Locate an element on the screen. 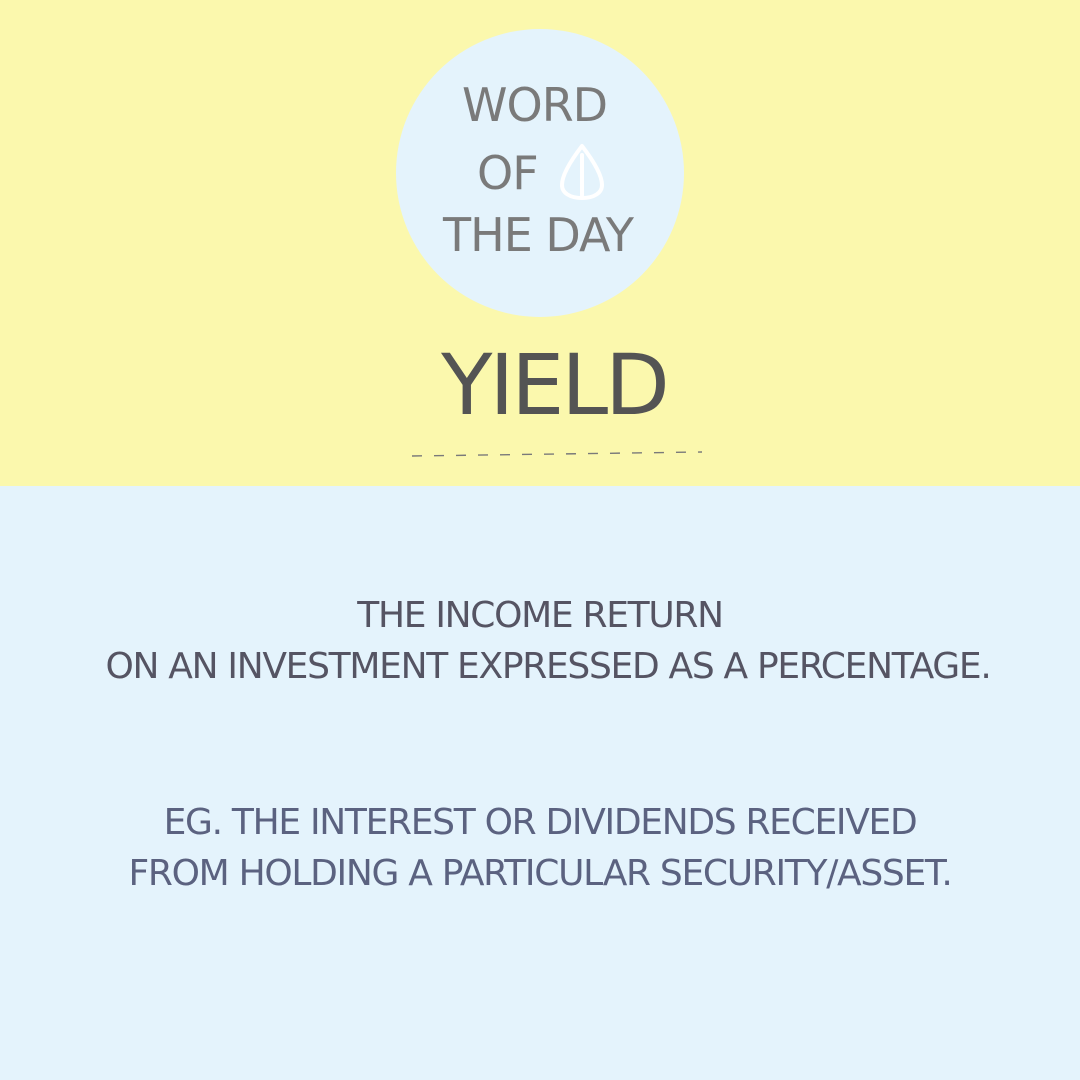  term-title: YIELD is located at coordinates (555, 385).